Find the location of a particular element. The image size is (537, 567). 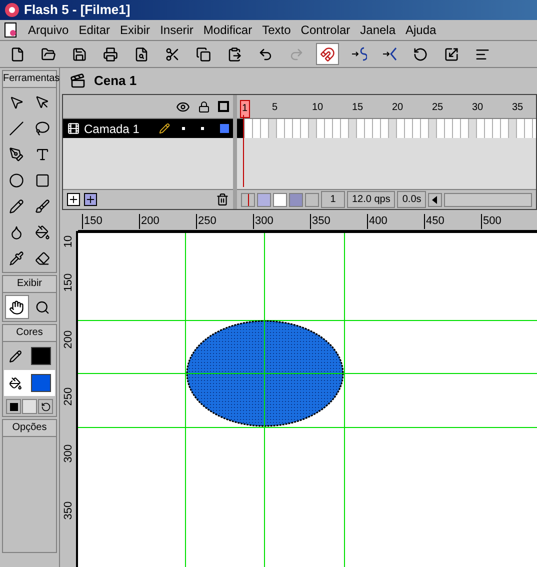

text-tool-icon is located at coordinates (42, 154).